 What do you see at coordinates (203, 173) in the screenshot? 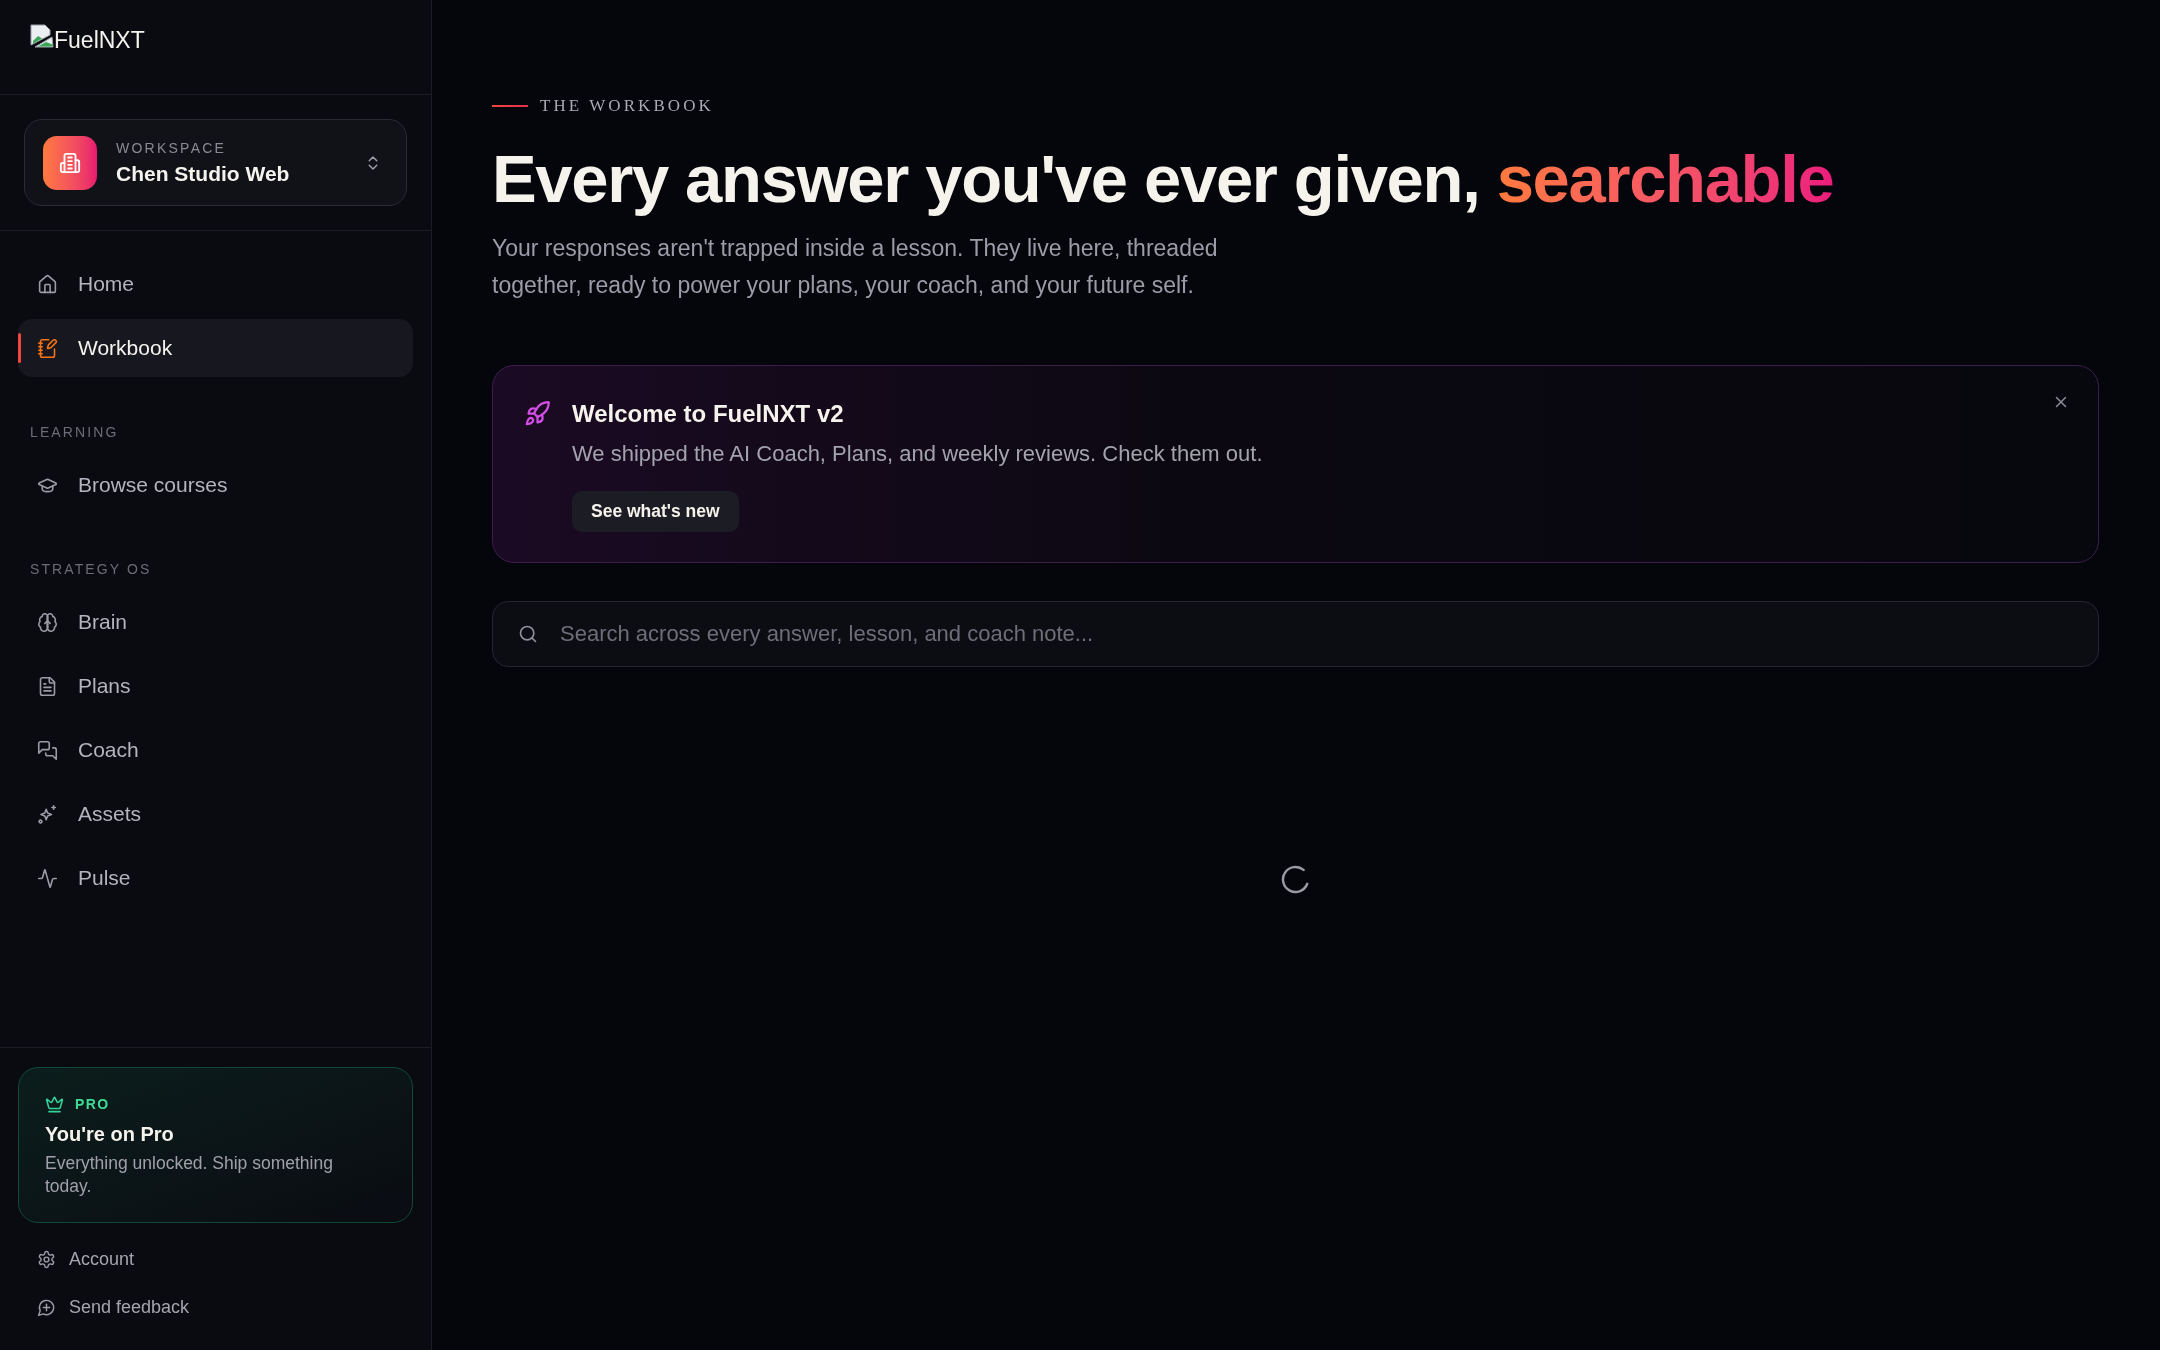
I see `workspace-name: Chen Studio Web` at bounding box center [203, 173].